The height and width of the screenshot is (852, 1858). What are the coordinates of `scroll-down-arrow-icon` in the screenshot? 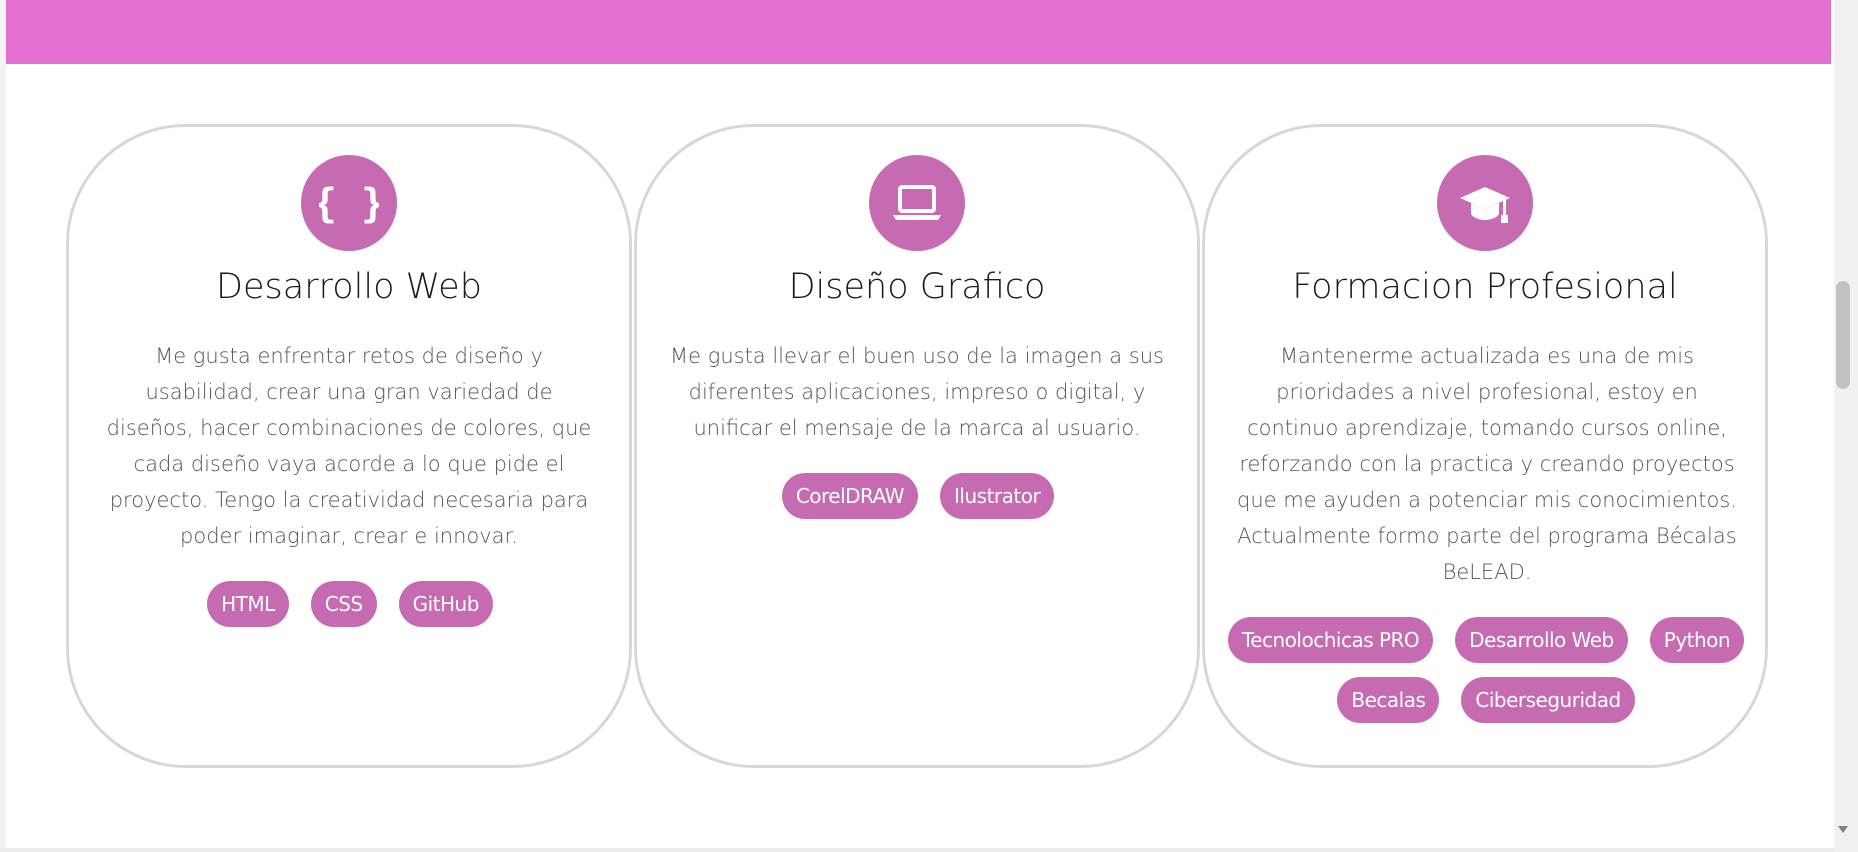 It's located at (1843, 829).